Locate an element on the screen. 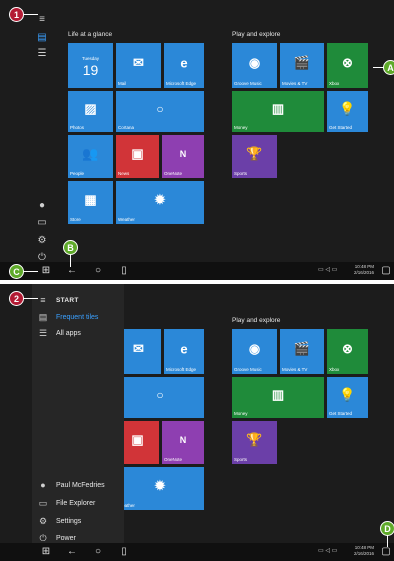  menu-start-header: ≡ START is located at coordinates (58, 300).